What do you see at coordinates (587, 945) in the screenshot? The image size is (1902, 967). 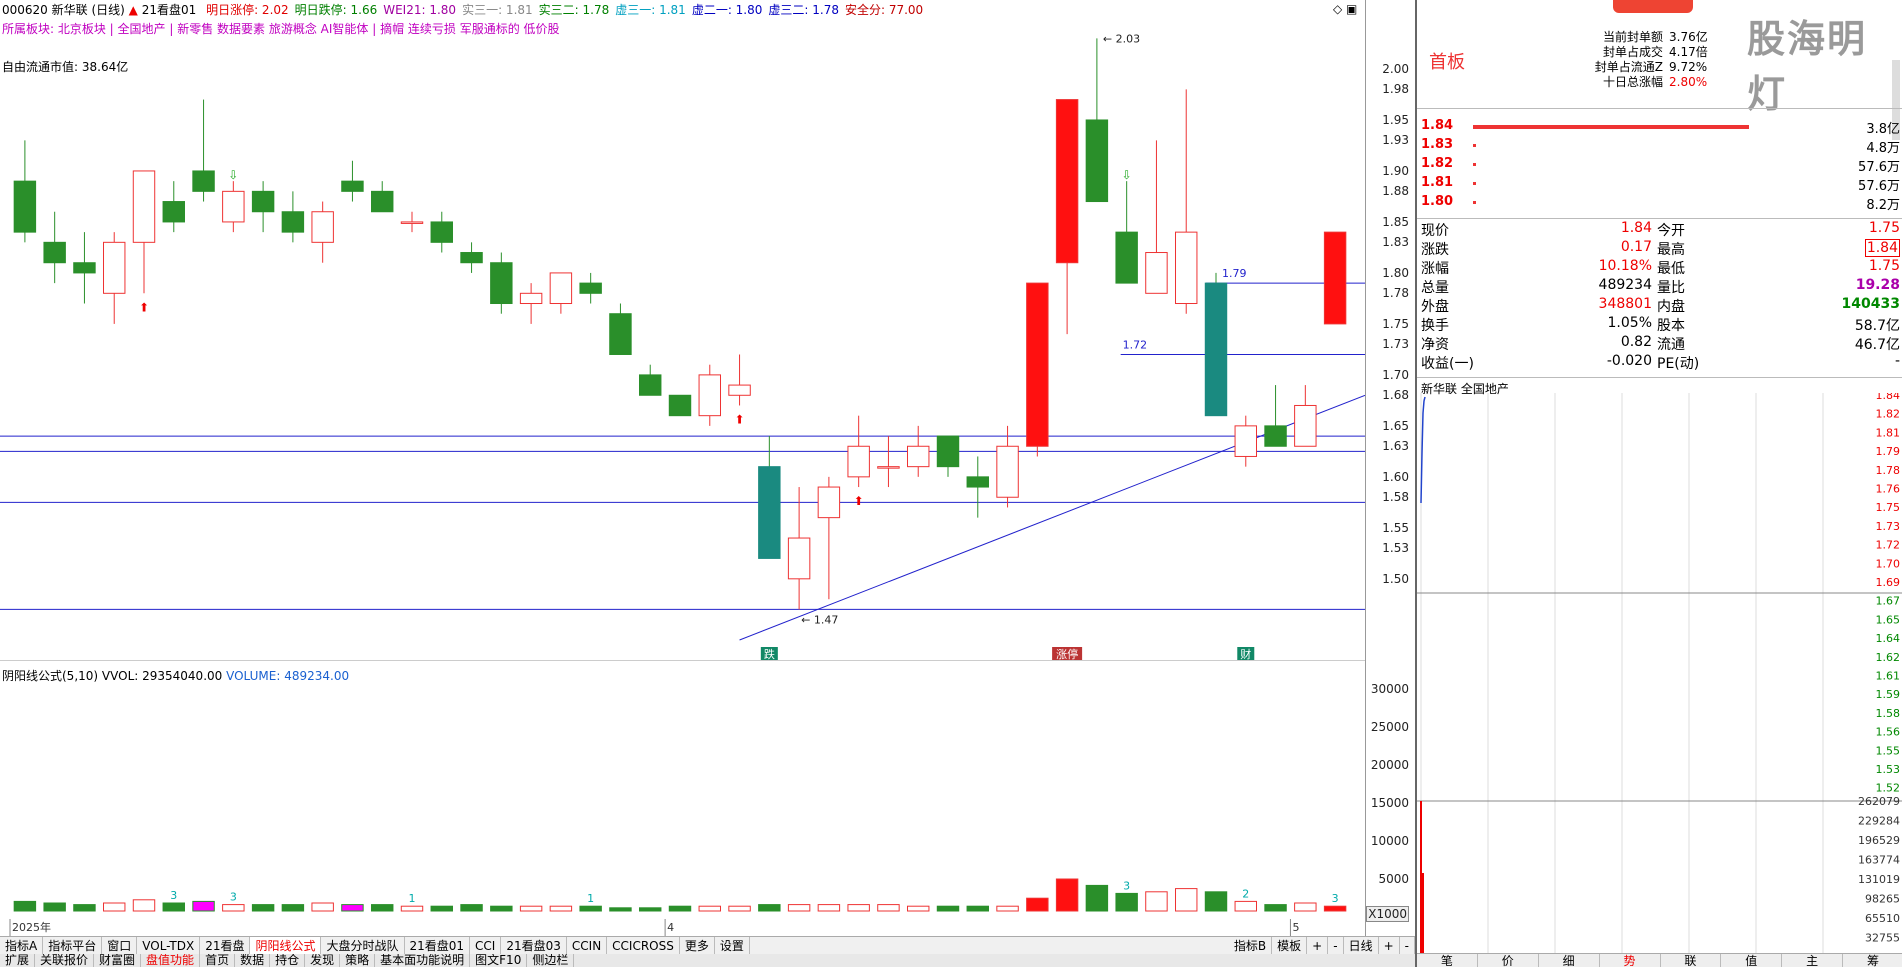 I see `tab-10: CCIN` at bounding box center [587, 945].